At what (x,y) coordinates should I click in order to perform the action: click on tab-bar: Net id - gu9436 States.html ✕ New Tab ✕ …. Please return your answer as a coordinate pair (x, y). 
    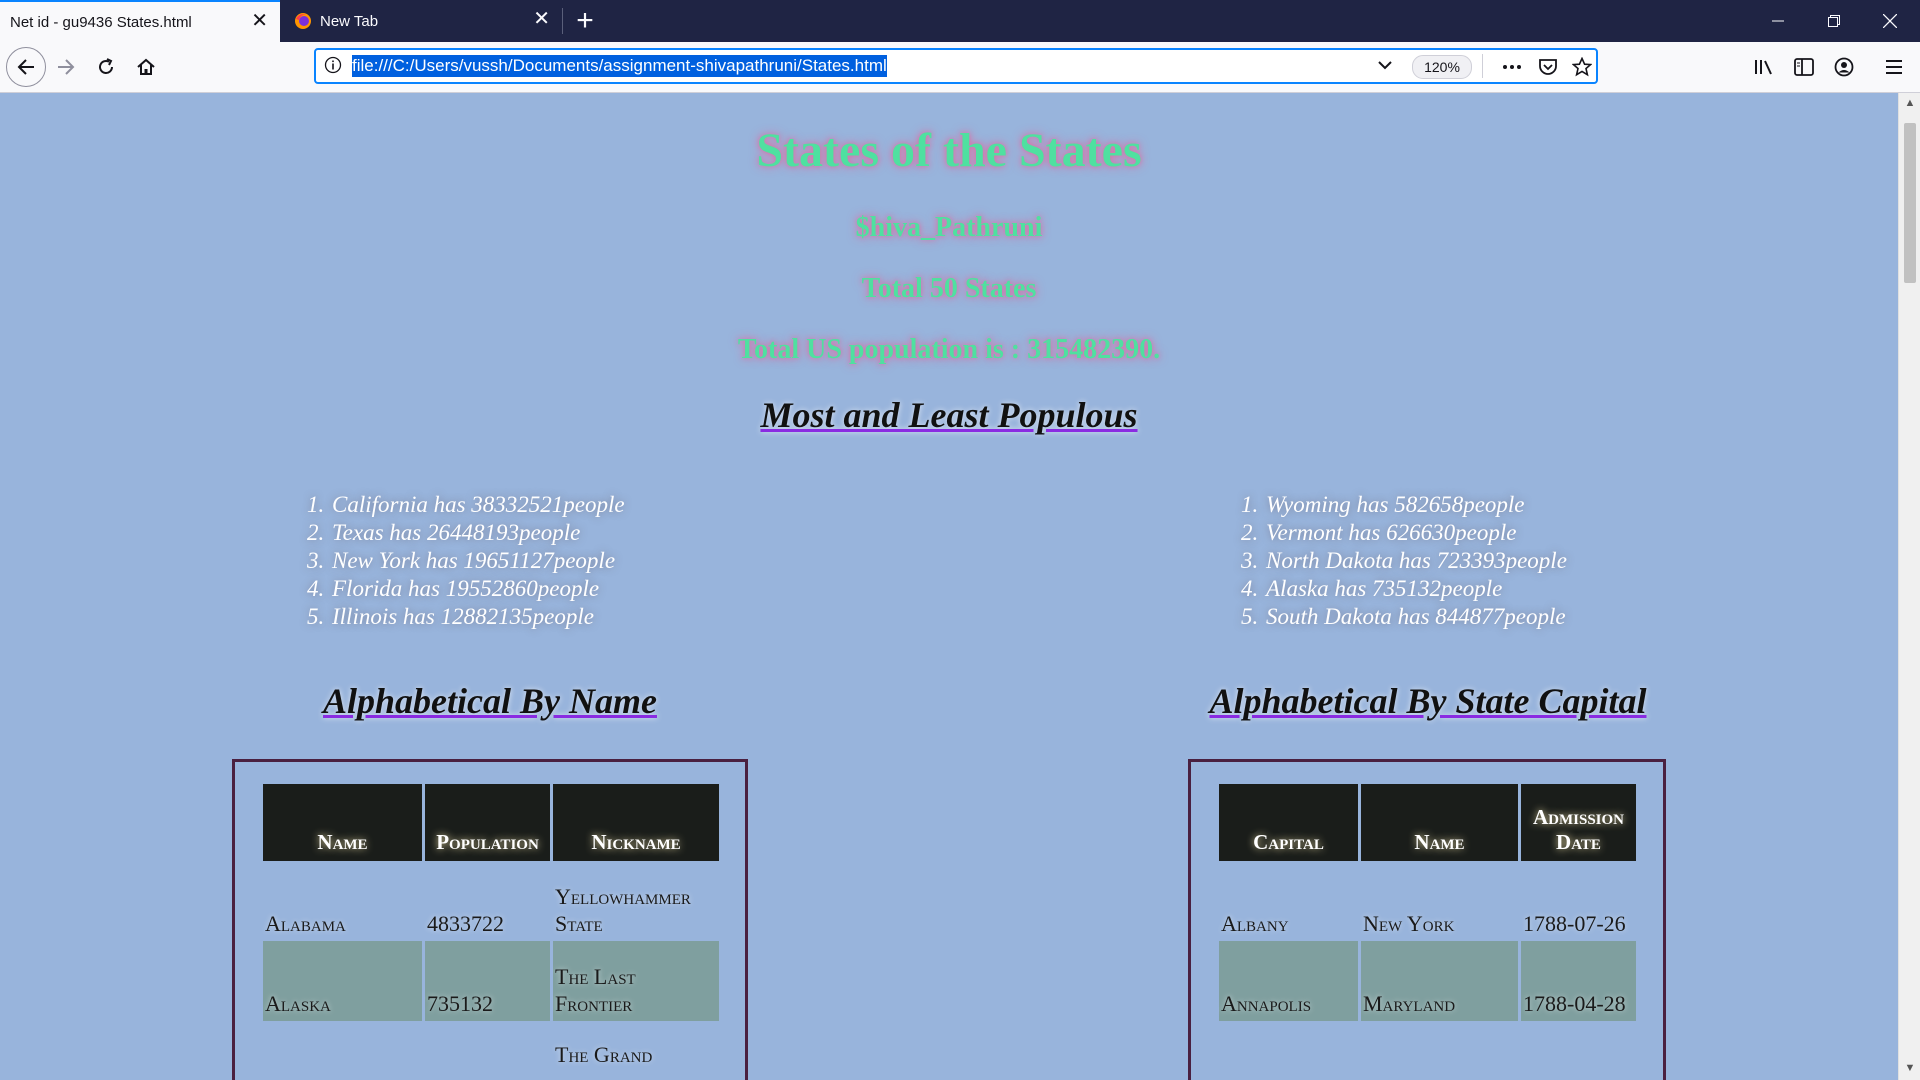
    Looking at the image, I should click on (960, 21).